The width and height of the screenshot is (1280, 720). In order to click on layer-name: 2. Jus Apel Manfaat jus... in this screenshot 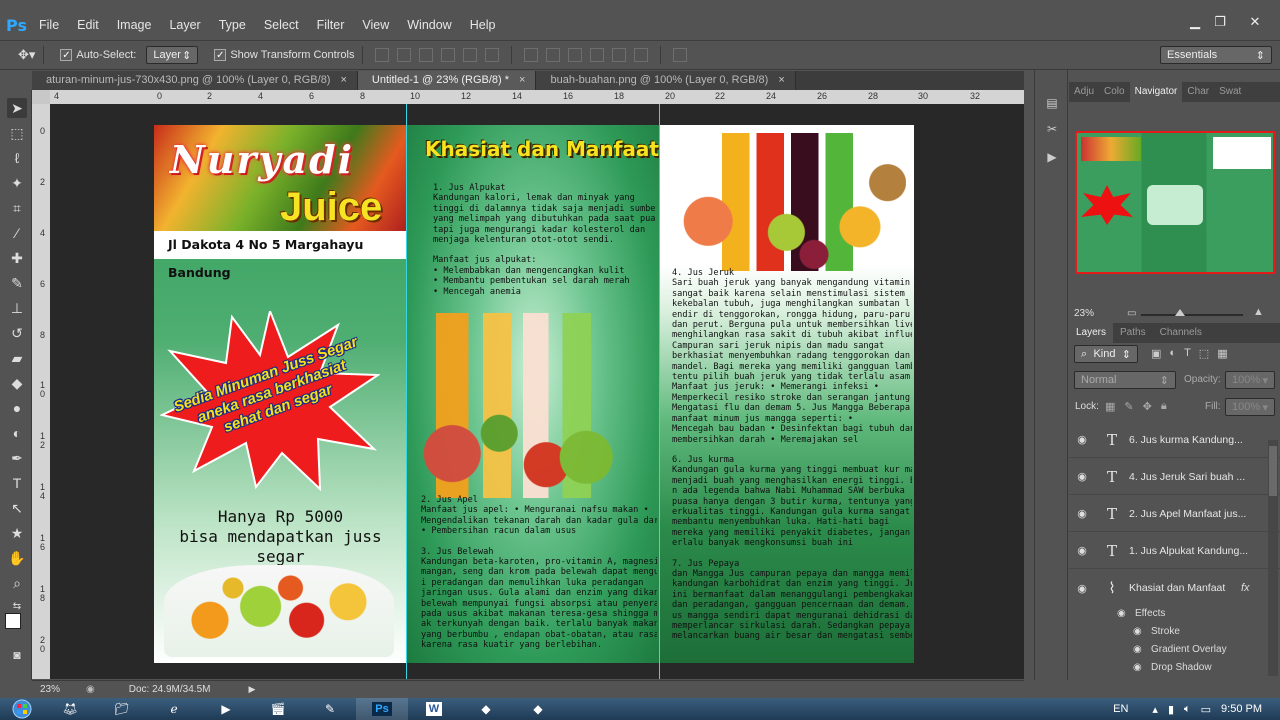, I will do `click(1194, 514)`.